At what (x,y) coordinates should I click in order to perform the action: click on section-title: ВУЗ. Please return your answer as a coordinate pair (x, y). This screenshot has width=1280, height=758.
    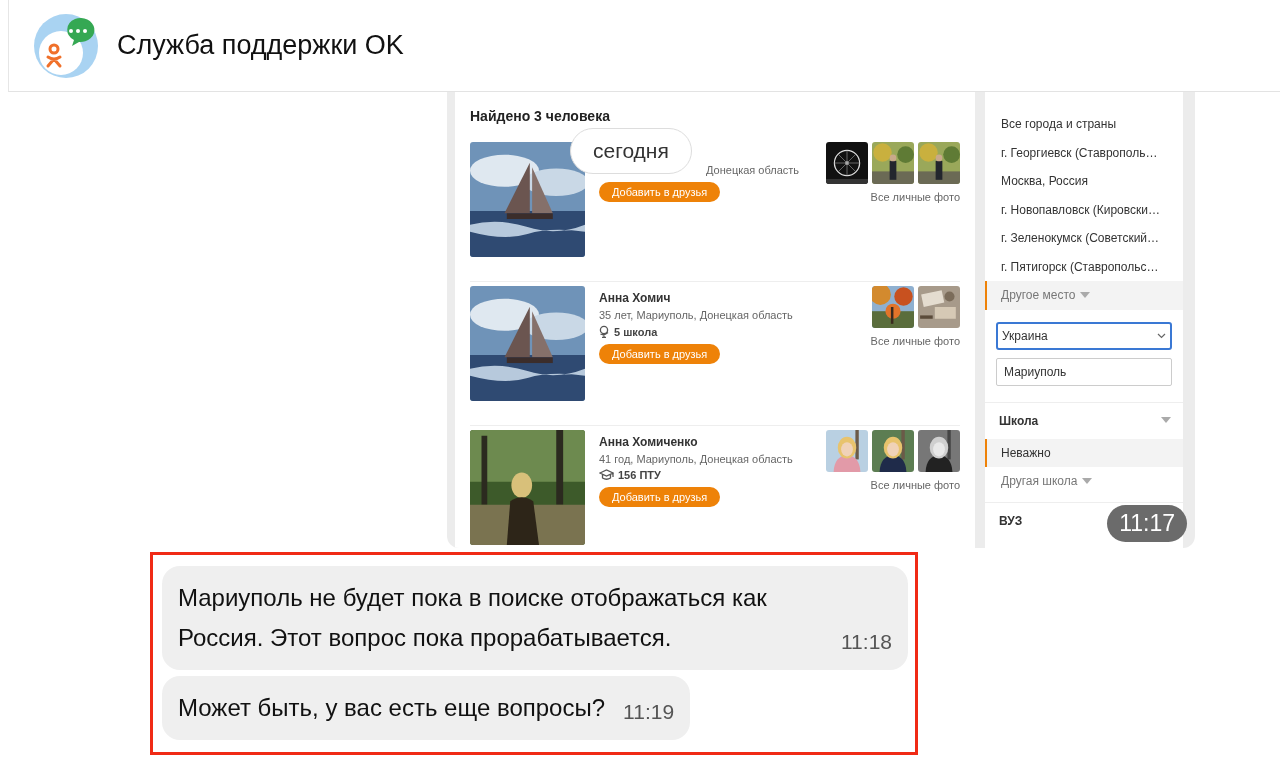
    Looking at the image, I should click on (1011, 520).